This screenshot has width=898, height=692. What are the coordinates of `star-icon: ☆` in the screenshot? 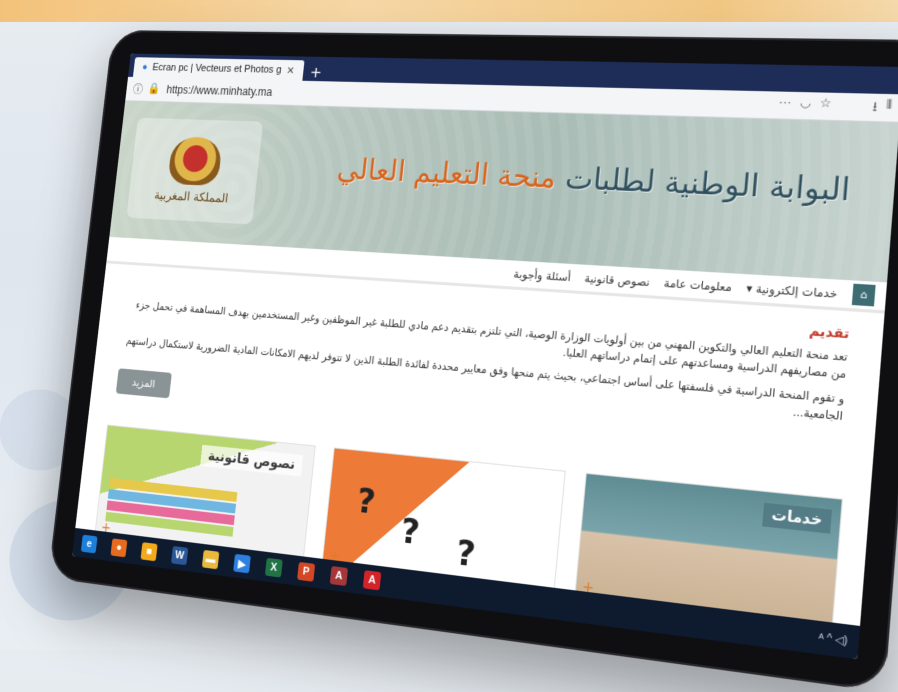 It's located at (825, 106).